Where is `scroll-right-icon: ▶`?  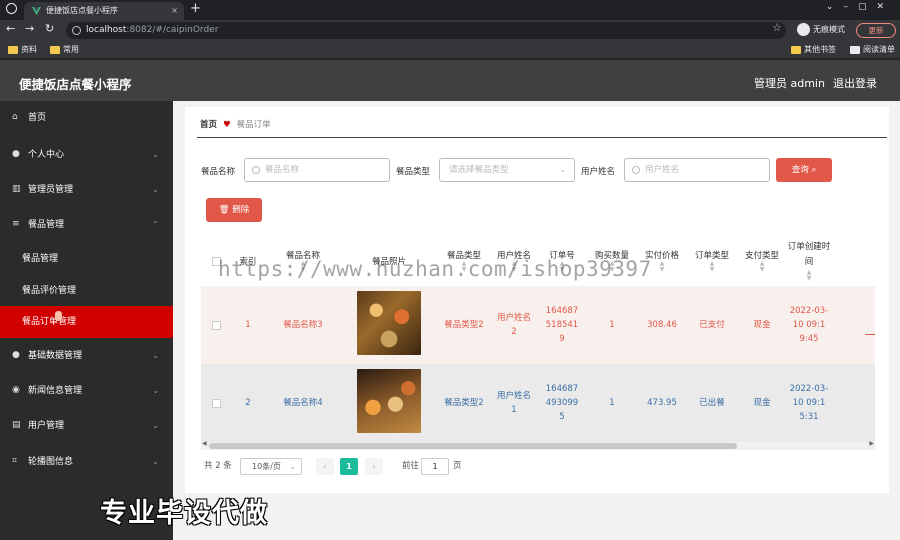
scroll-right-icon: ▶ is located at coordinates (871, 443).